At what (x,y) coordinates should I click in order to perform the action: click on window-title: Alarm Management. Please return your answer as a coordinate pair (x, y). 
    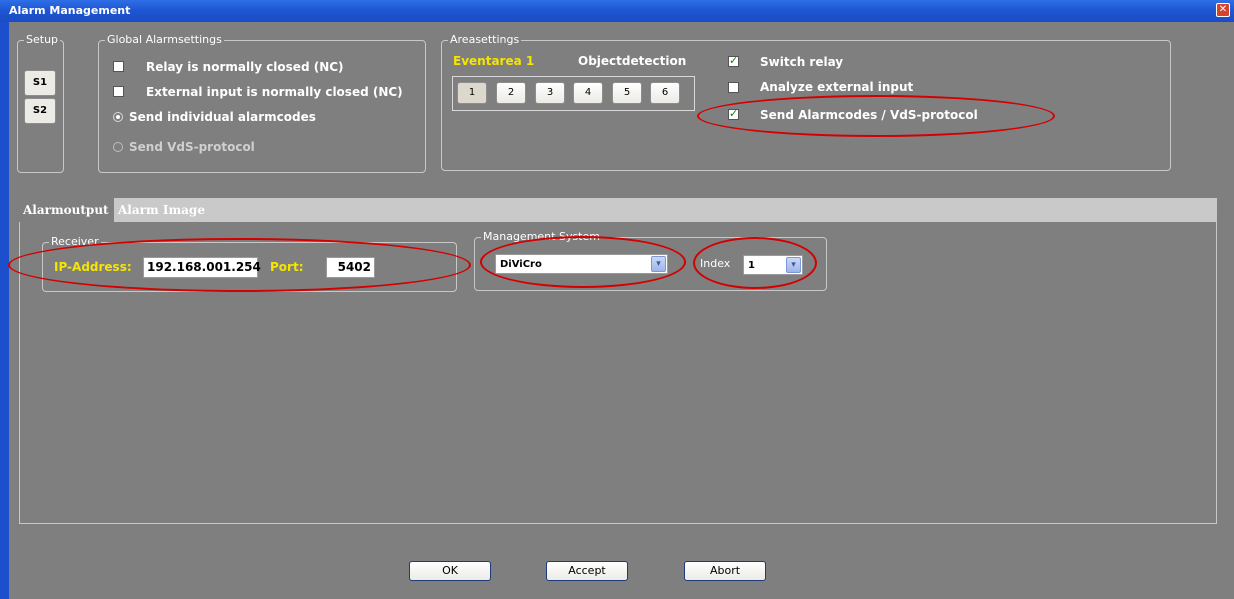
    Looking at the image, I should click on (70, 10).